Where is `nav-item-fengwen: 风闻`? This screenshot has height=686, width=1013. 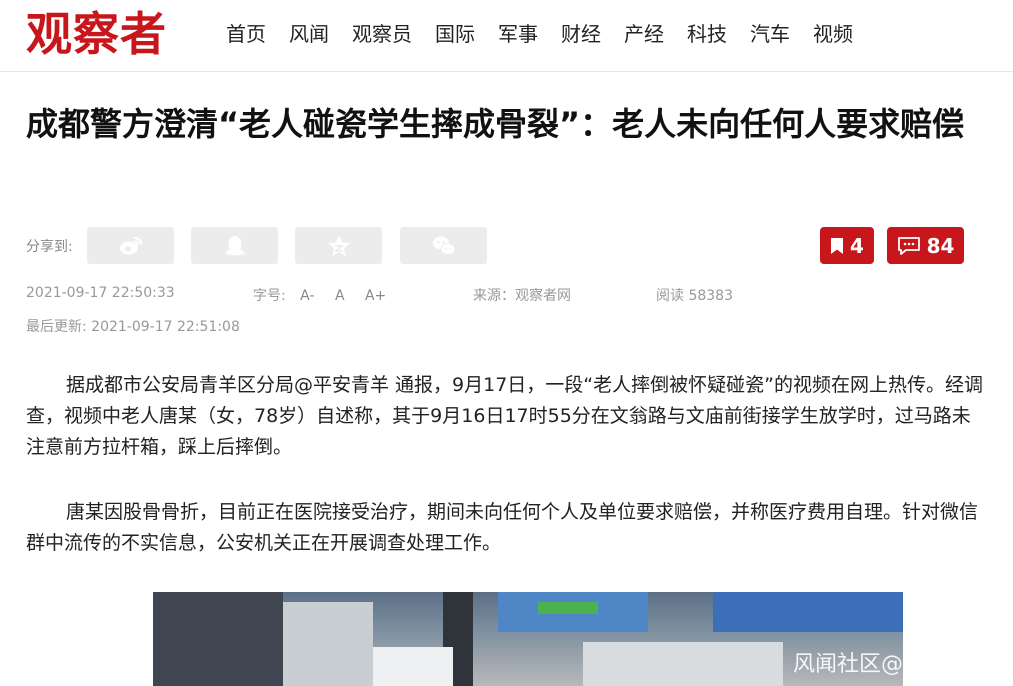
nav-item-fengwen: 风闻 is located at coordinates (309, 34).